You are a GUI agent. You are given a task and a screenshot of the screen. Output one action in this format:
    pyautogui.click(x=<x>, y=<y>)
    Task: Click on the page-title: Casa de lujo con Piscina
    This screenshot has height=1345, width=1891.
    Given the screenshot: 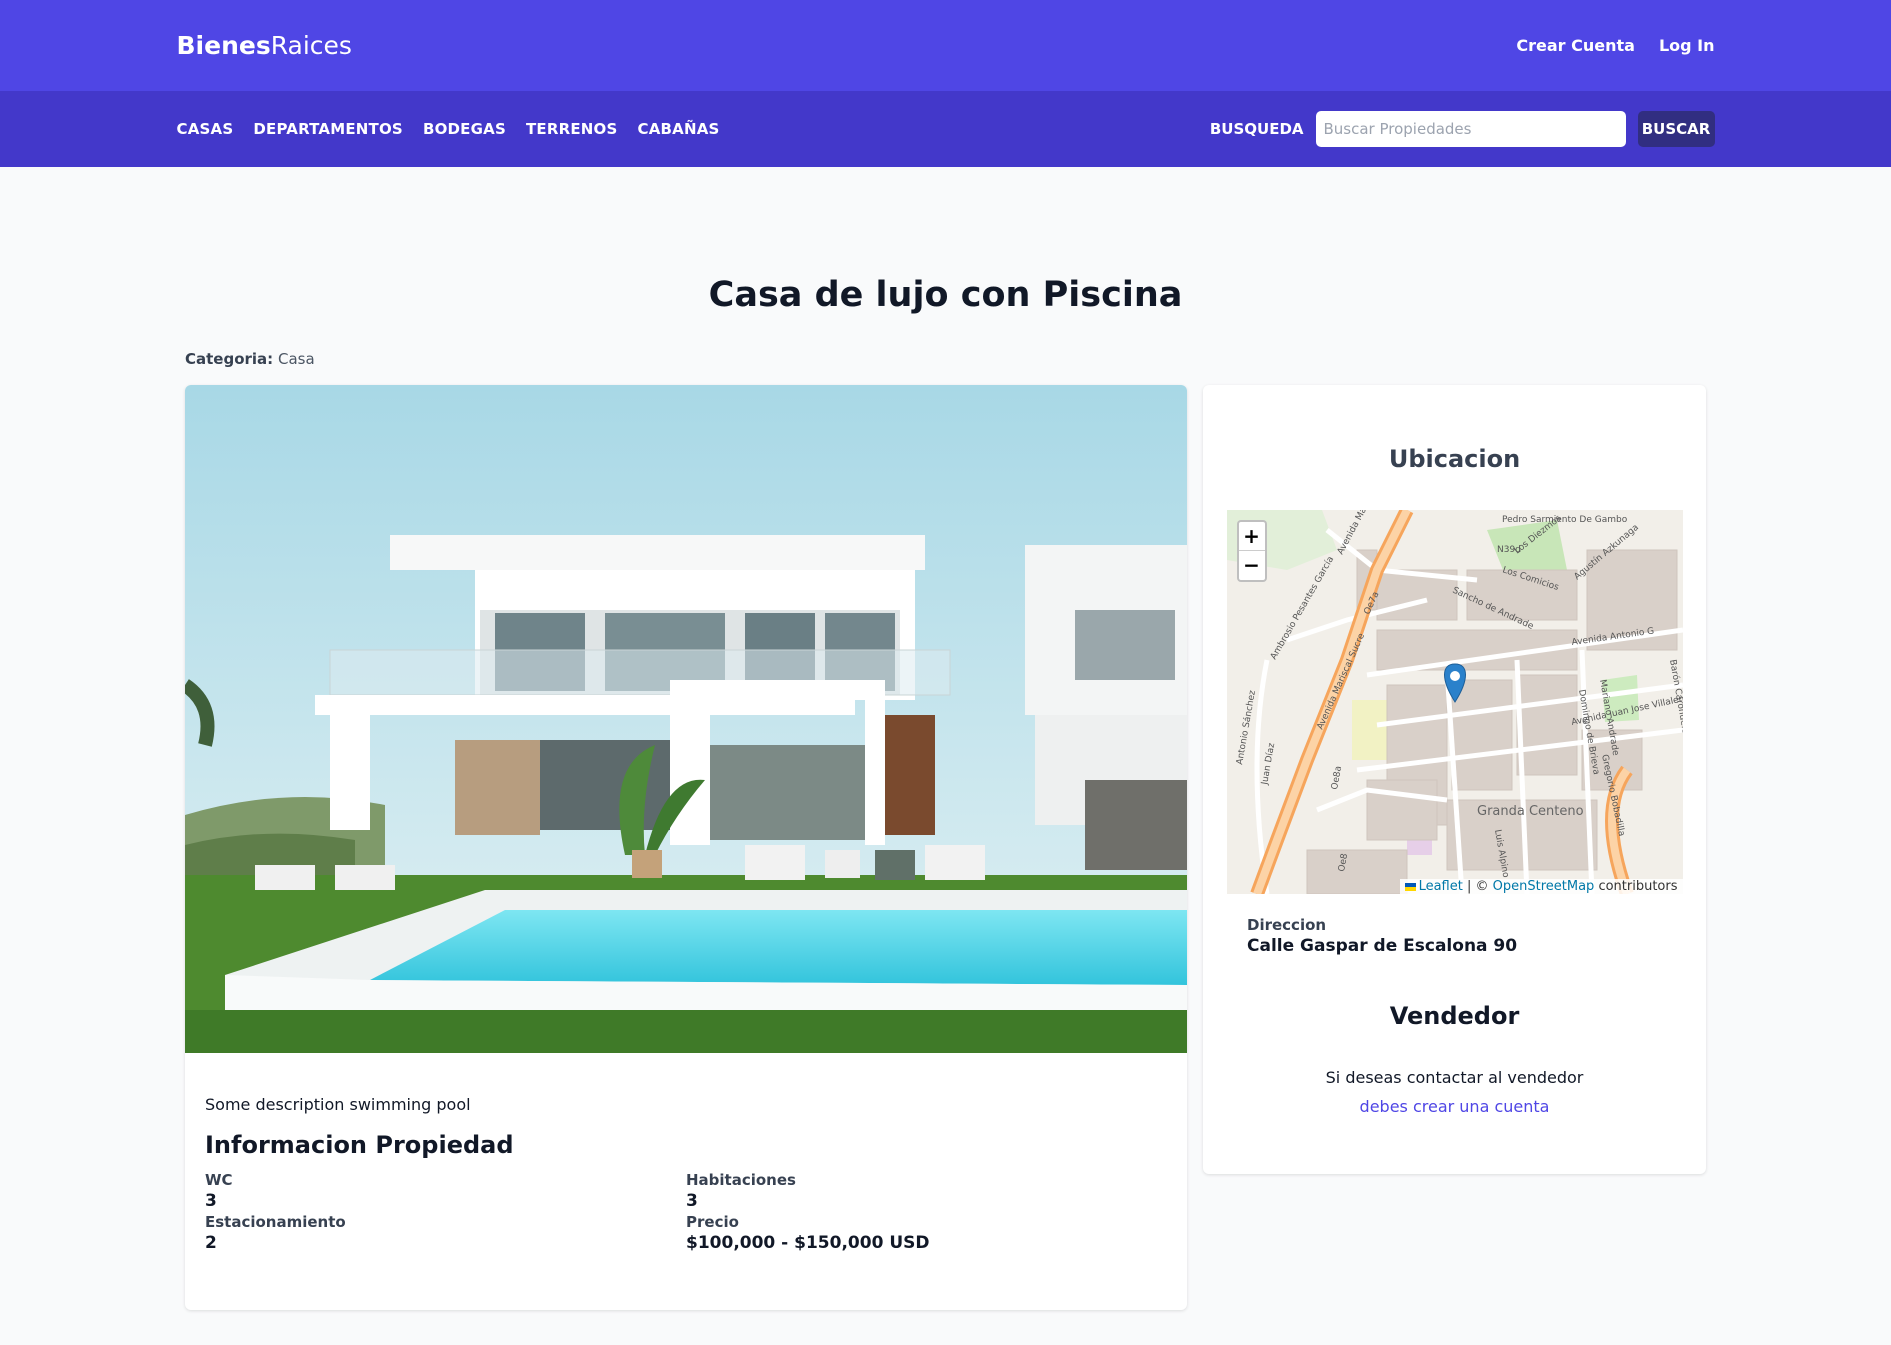 What is the action you would take?
    pyautogui.click(x=945, y=295)
    